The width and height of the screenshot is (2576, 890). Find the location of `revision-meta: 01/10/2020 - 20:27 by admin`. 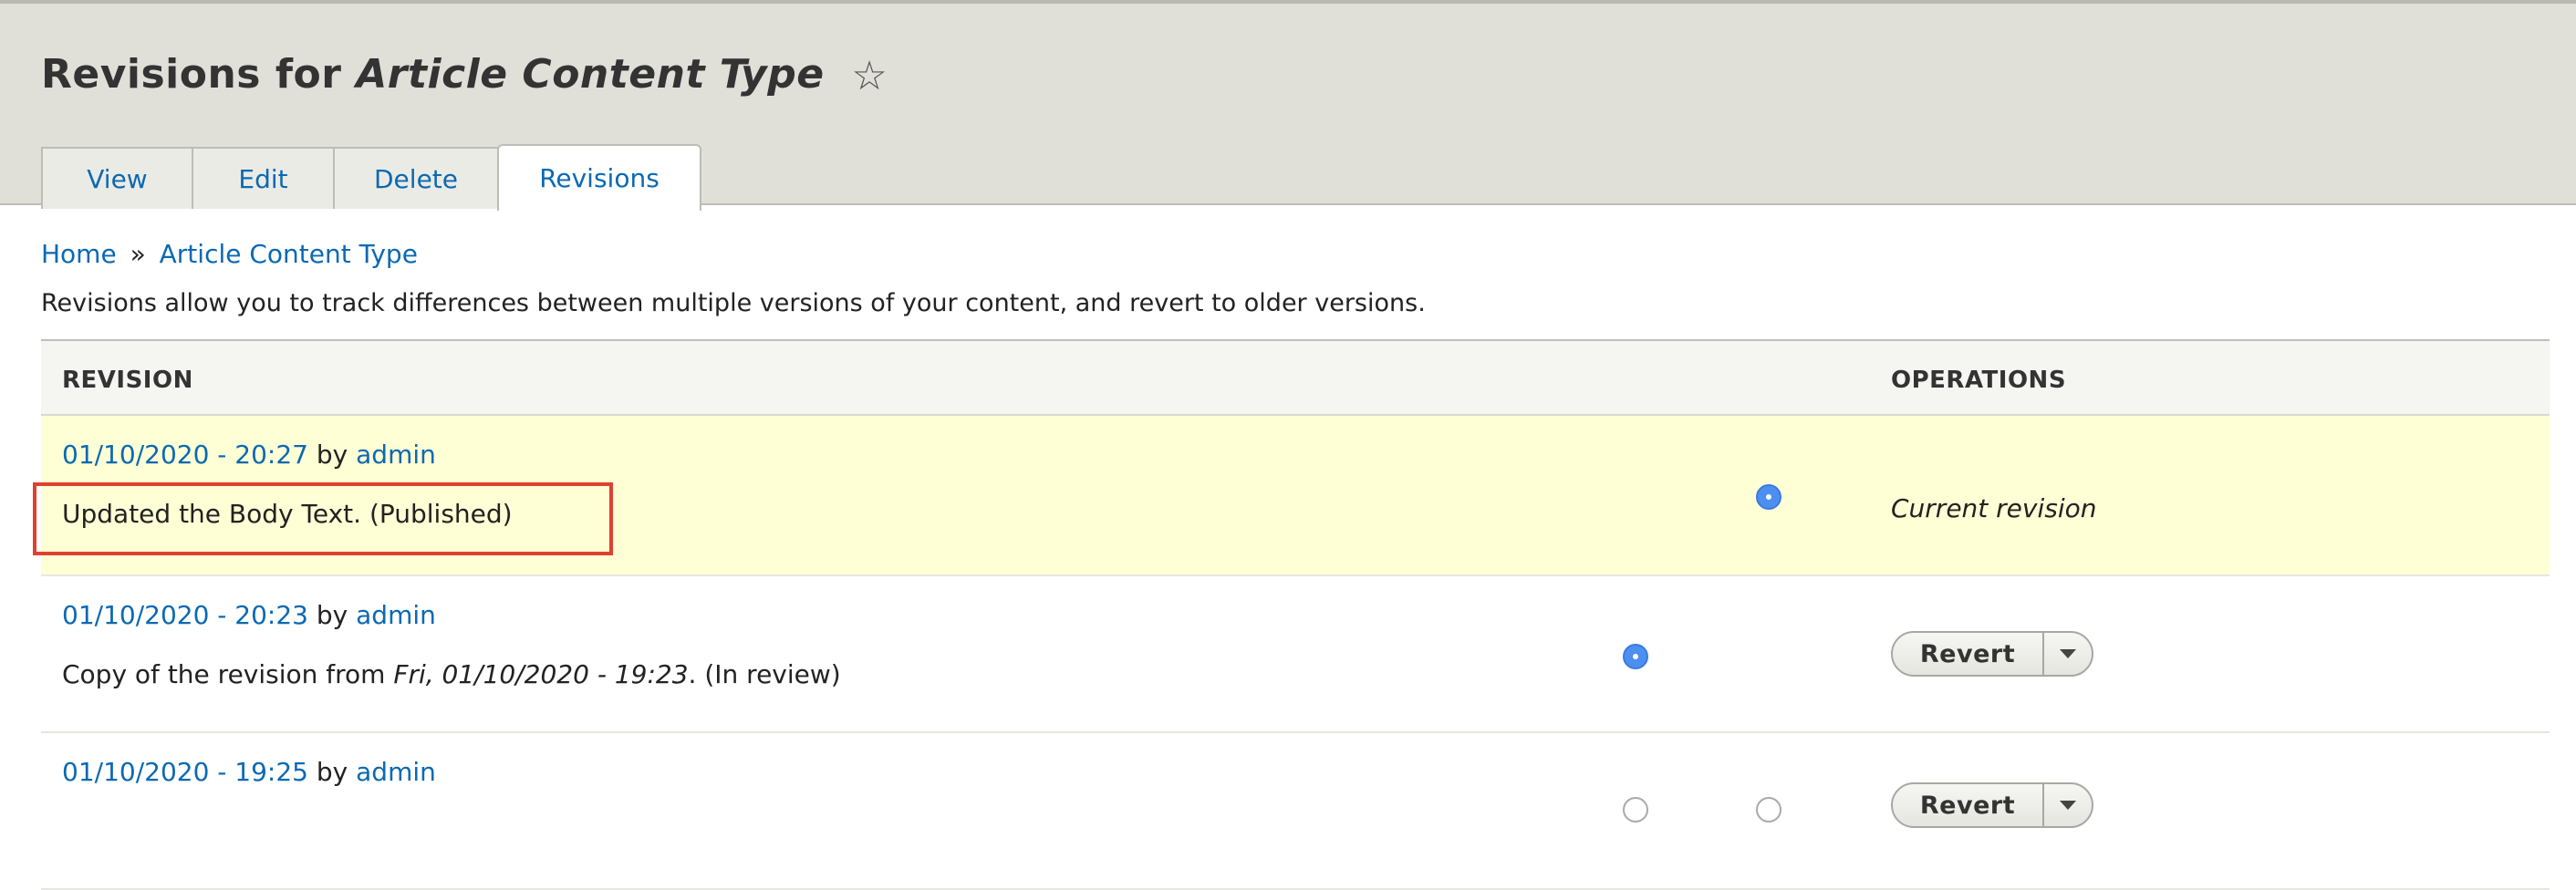

revision-meta: 01/10/2020 - 20:27 by admin is located at coordinates (249, 455).